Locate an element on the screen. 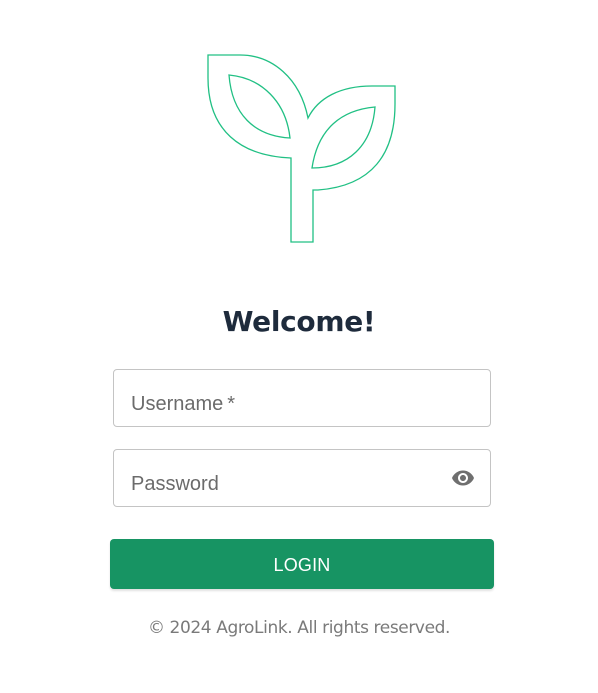 The height and width of the screenshot is (693, 598). username-field: Username * is located at coordinates (302, 398).